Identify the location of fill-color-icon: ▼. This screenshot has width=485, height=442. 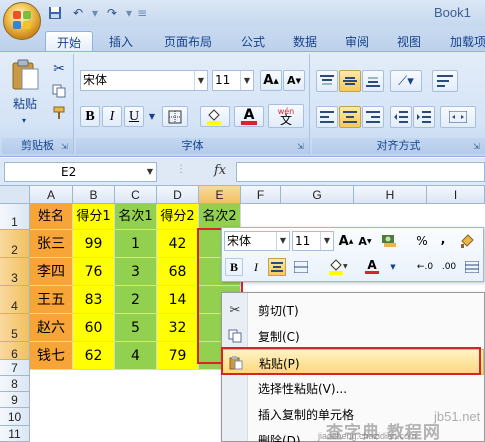
(338, 267).